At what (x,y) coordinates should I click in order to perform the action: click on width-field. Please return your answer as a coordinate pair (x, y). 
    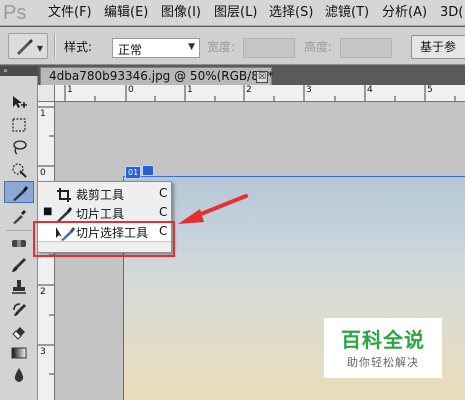
    Looking at the image, I should click on (269, 48).